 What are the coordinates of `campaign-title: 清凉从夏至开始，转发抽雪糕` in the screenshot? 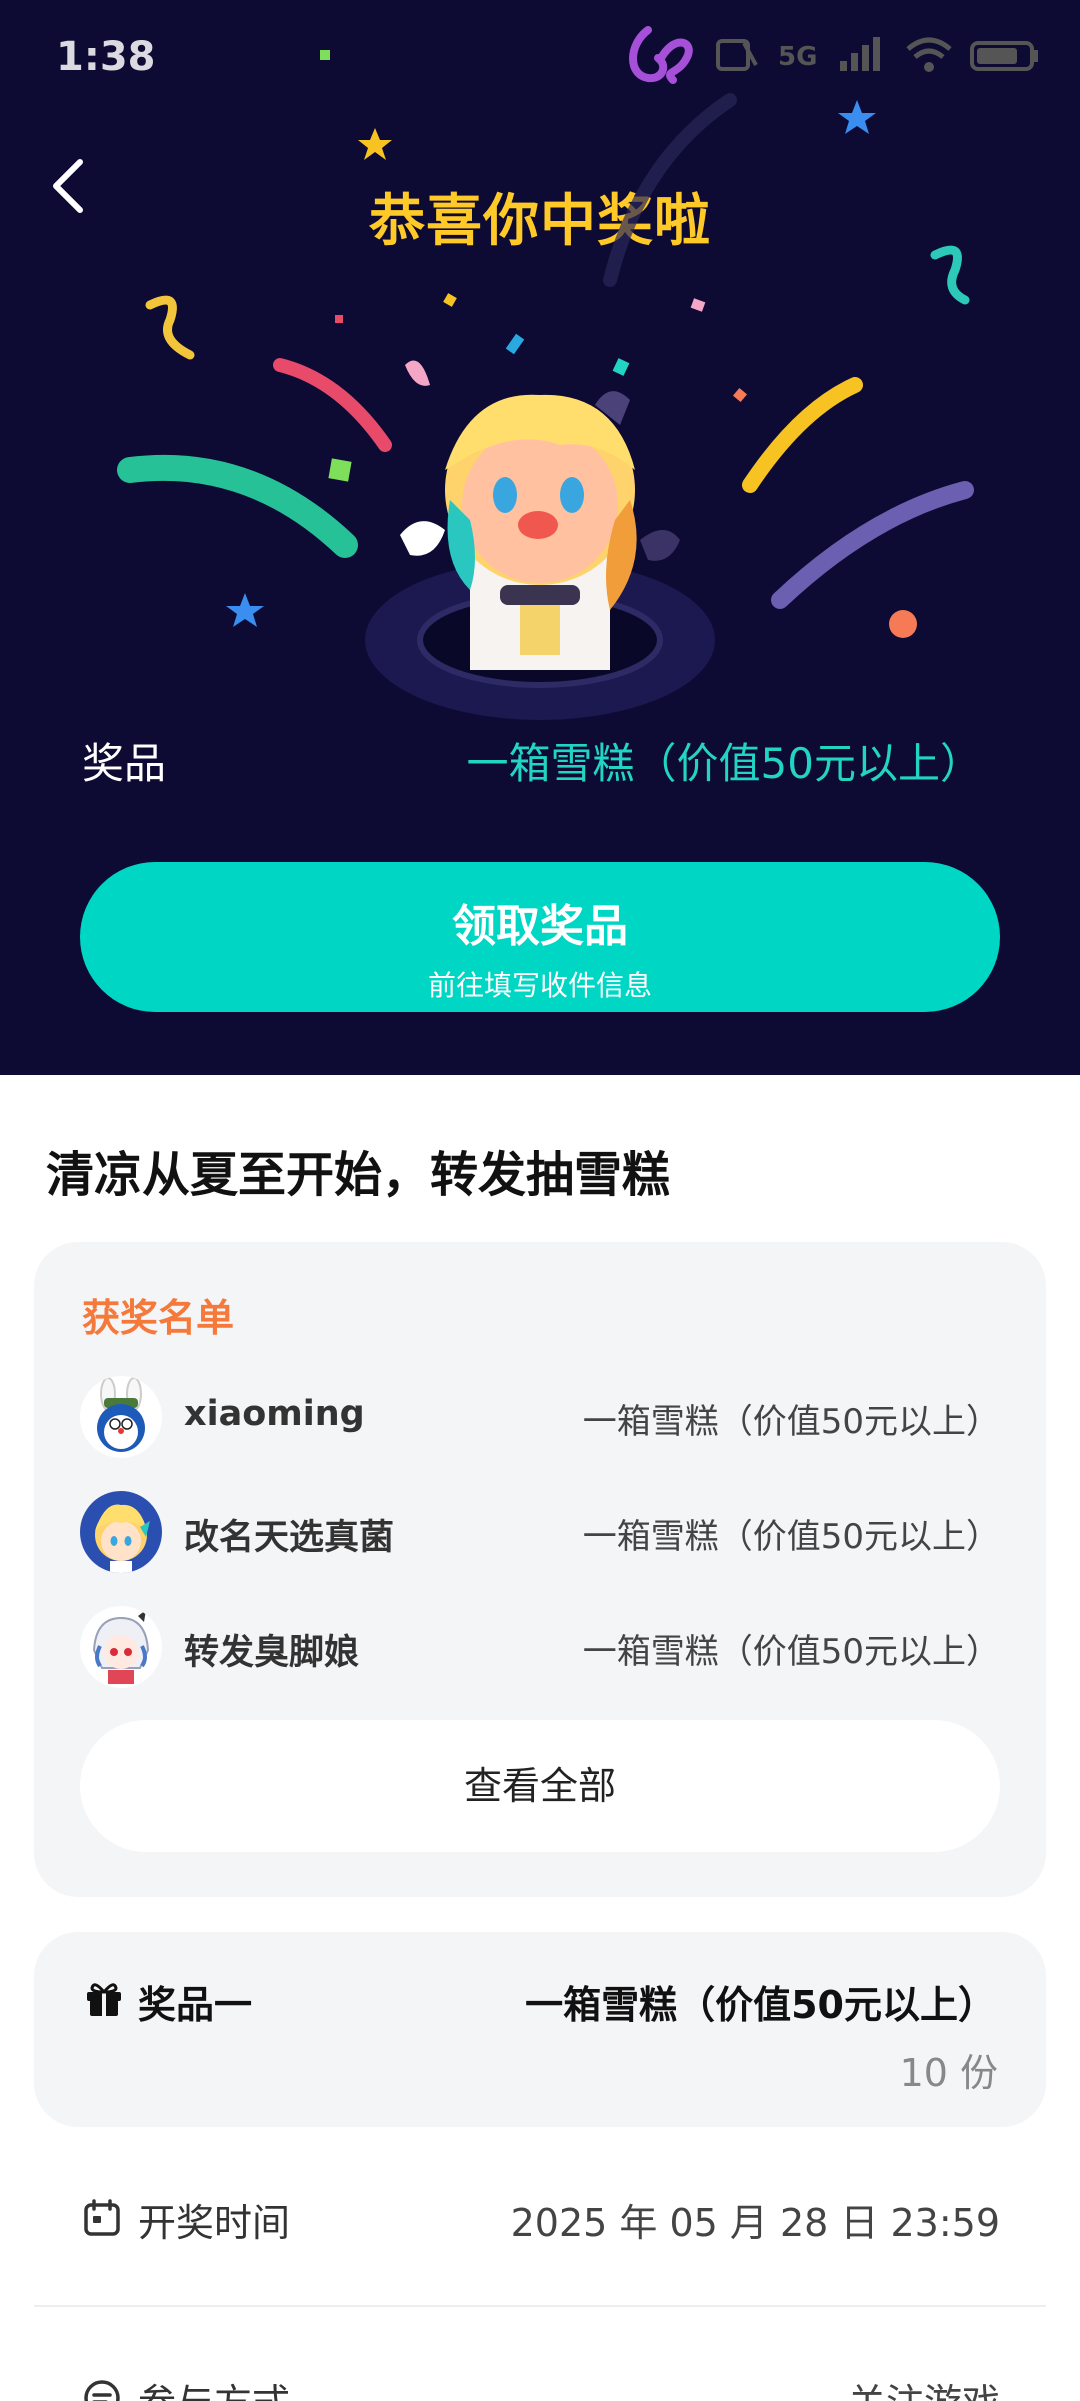 It's located at (358, 1175).